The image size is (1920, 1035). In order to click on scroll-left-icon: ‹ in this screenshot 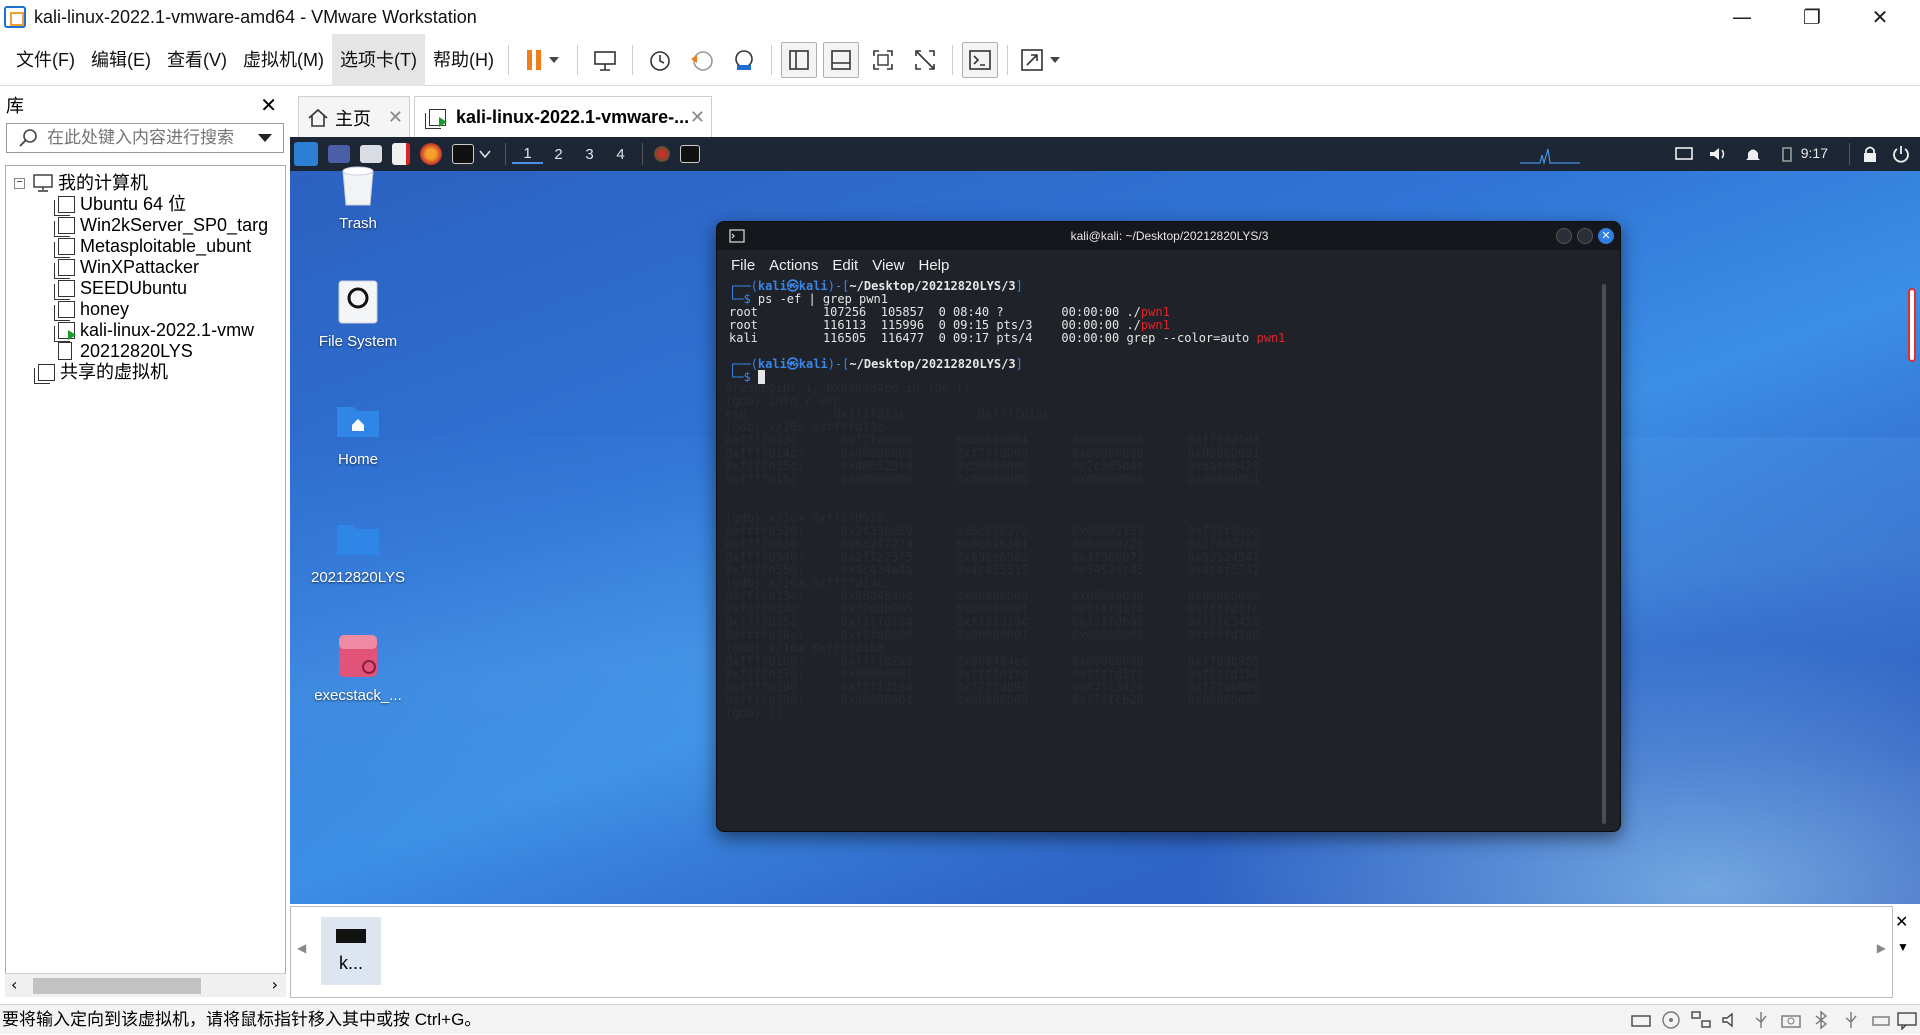, I will do `click(14, 984)`.